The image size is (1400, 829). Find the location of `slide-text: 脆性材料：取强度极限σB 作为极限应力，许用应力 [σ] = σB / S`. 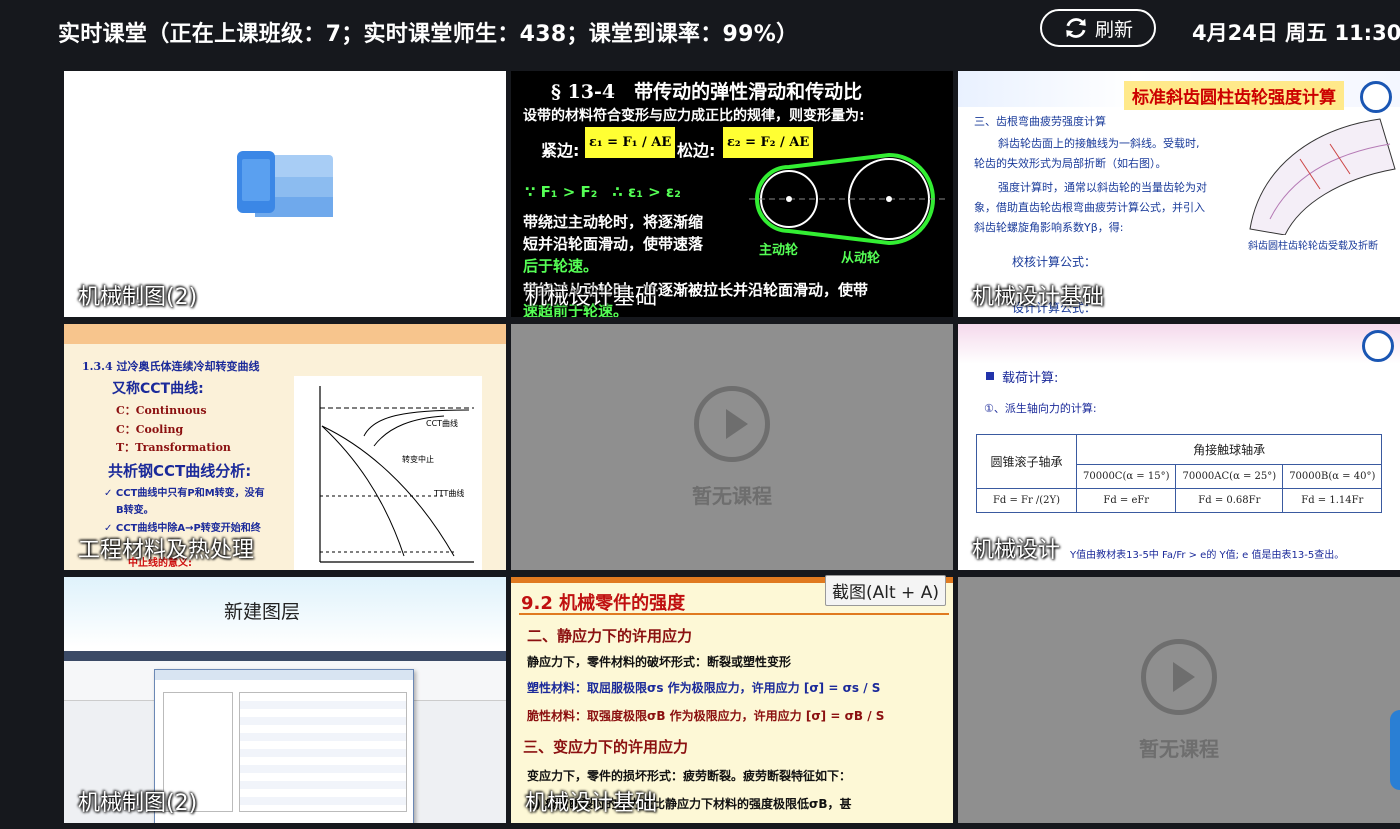

slide-text: 脆性材料：取强度极限σB 作为极限应力，许用应力 [σ] = σB / S is located at coordinates (706, 716).